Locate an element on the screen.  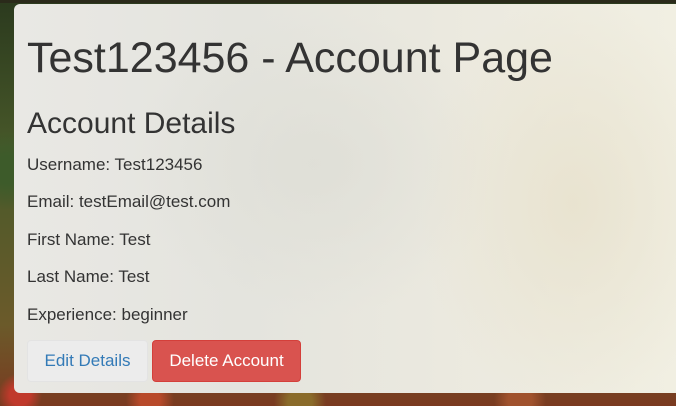
page-title: Test123456 - Account Page is located at coordinates (290, 58).